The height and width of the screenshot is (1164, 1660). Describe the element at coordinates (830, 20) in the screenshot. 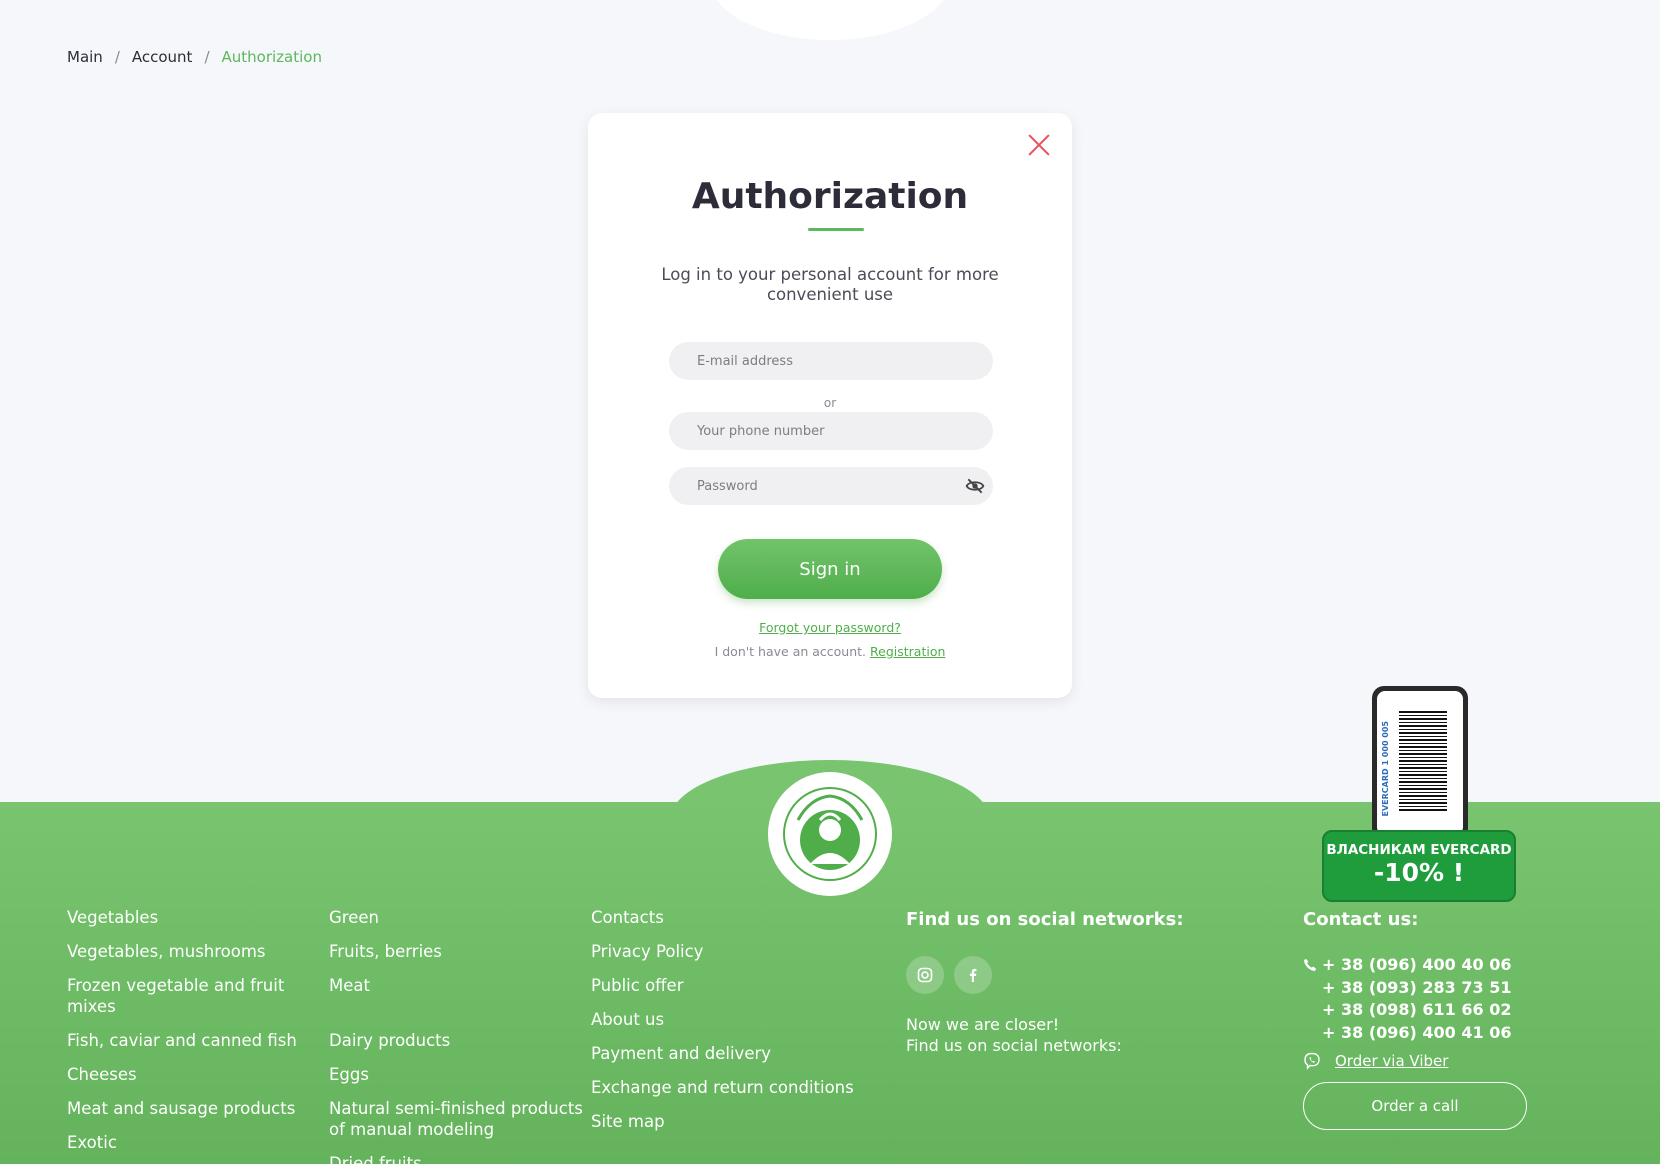

I see `header-logo-tab` at that location.